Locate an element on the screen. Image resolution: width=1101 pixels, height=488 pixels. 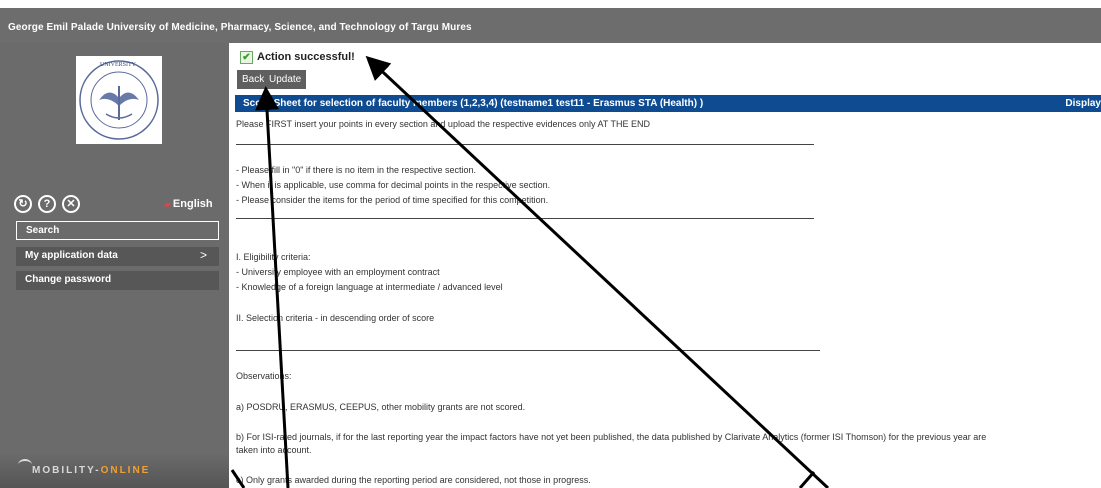
close-icon: ✕ is located at coordinates (71, 204).